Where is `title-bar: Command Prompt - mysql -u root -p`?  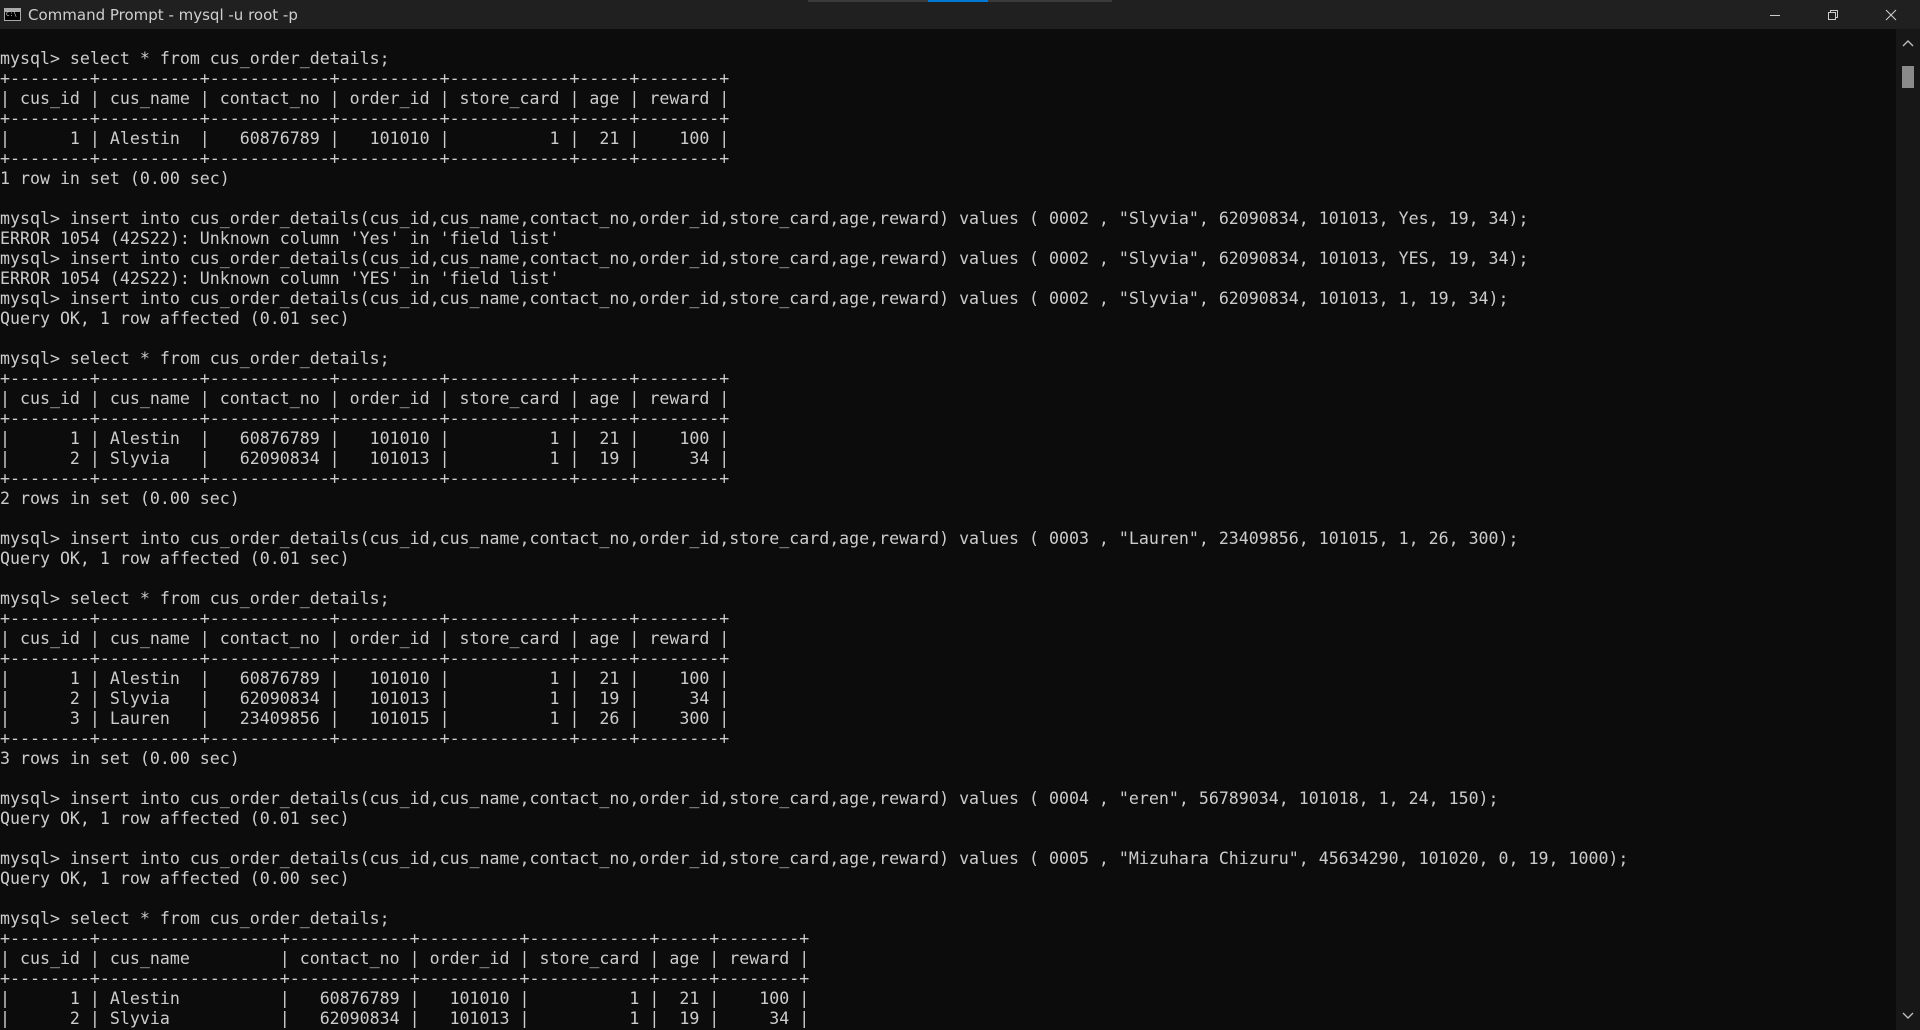
title-bar: Command Prompt - mysql -u root -p is located at coordinates (960, 14).